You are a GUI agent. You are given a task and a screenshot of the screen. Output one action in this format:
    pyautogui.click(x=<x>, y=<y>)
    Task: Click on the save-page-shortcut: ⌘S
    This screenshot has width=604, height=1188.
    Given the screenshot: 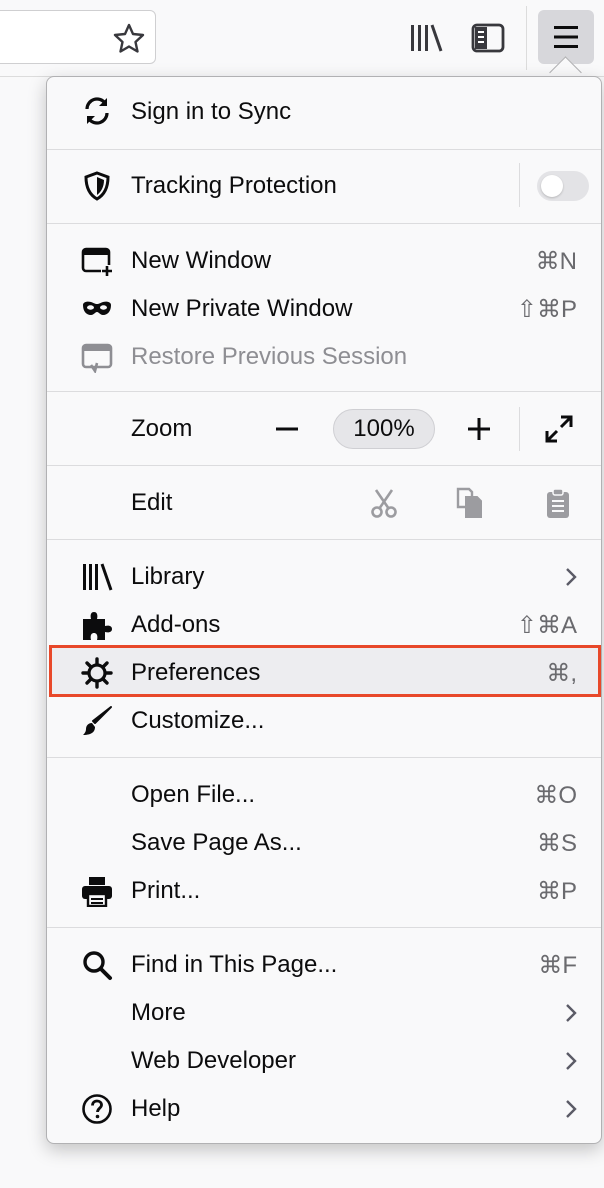 What is the action you would take?
    pyautogui.click(x=556, y=843)
    